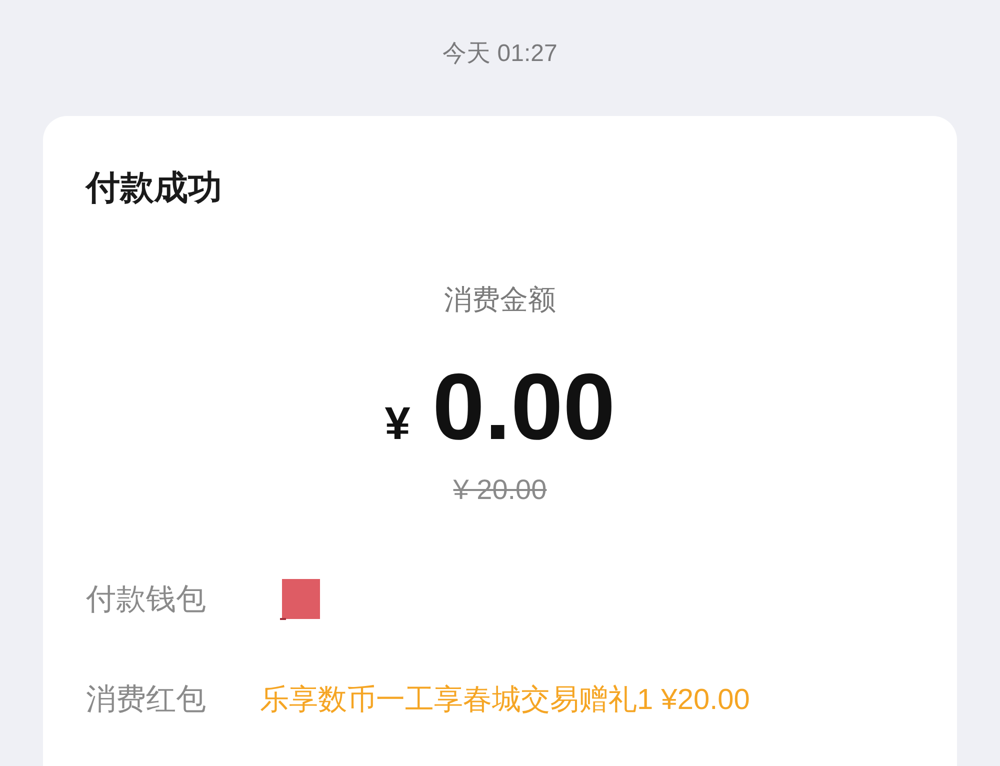 The image size is (1000, 766). What do you see at coordinates (505, 700) in the screenshot?
I see `row-value: 乐享数币一工享春城交易赠礼1 ¥20.00` at bounding box center [505, 700].